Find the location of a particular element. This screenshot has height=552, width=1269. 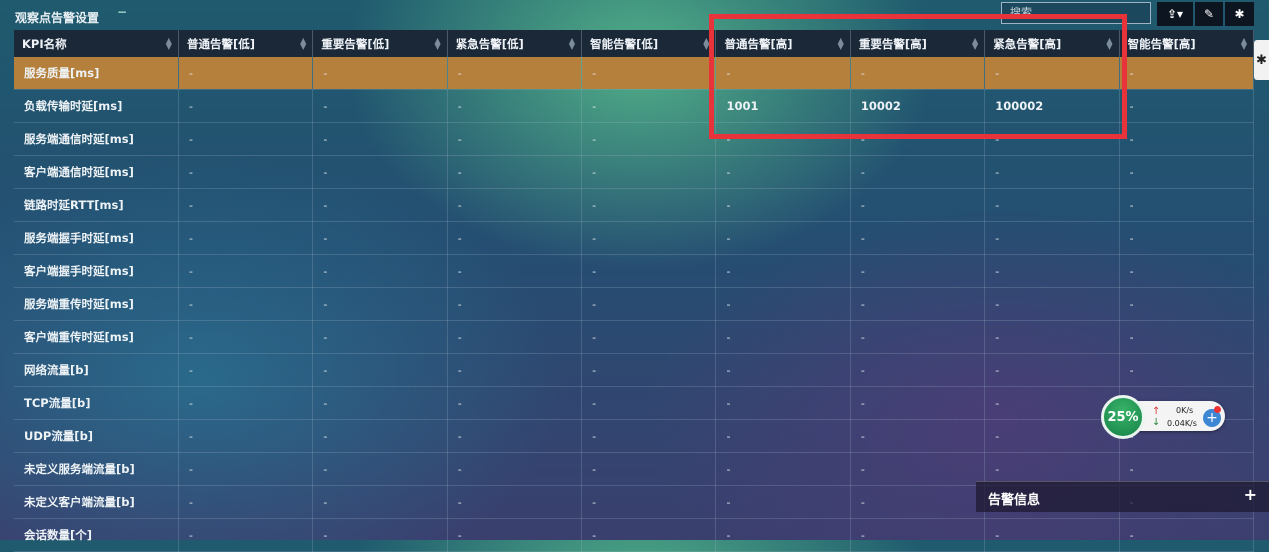

settings-button: ✱ is located at coordinates (1239, 14).